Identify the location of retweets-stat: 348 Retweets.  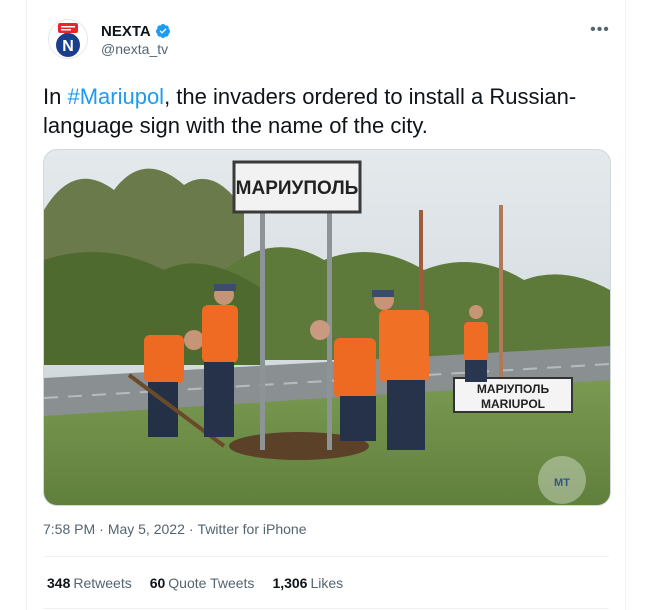
(89, 583).